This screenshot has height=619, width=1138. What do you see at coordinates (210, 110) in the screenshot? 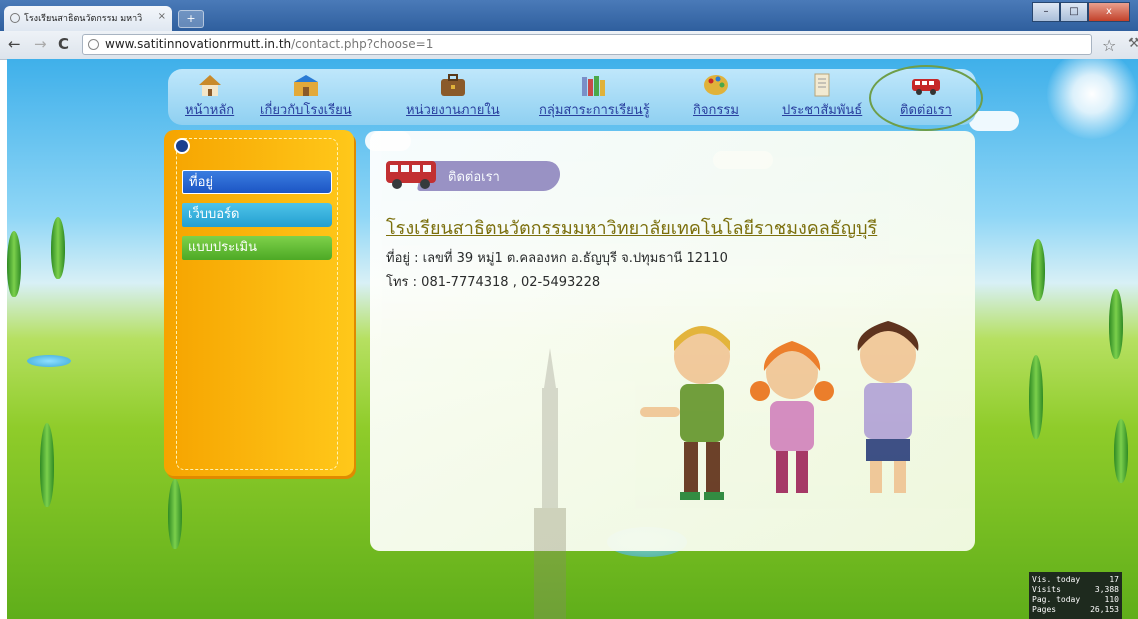
I see `nav-label-home: หน้าหลัก` at bounding box center [210, 110].